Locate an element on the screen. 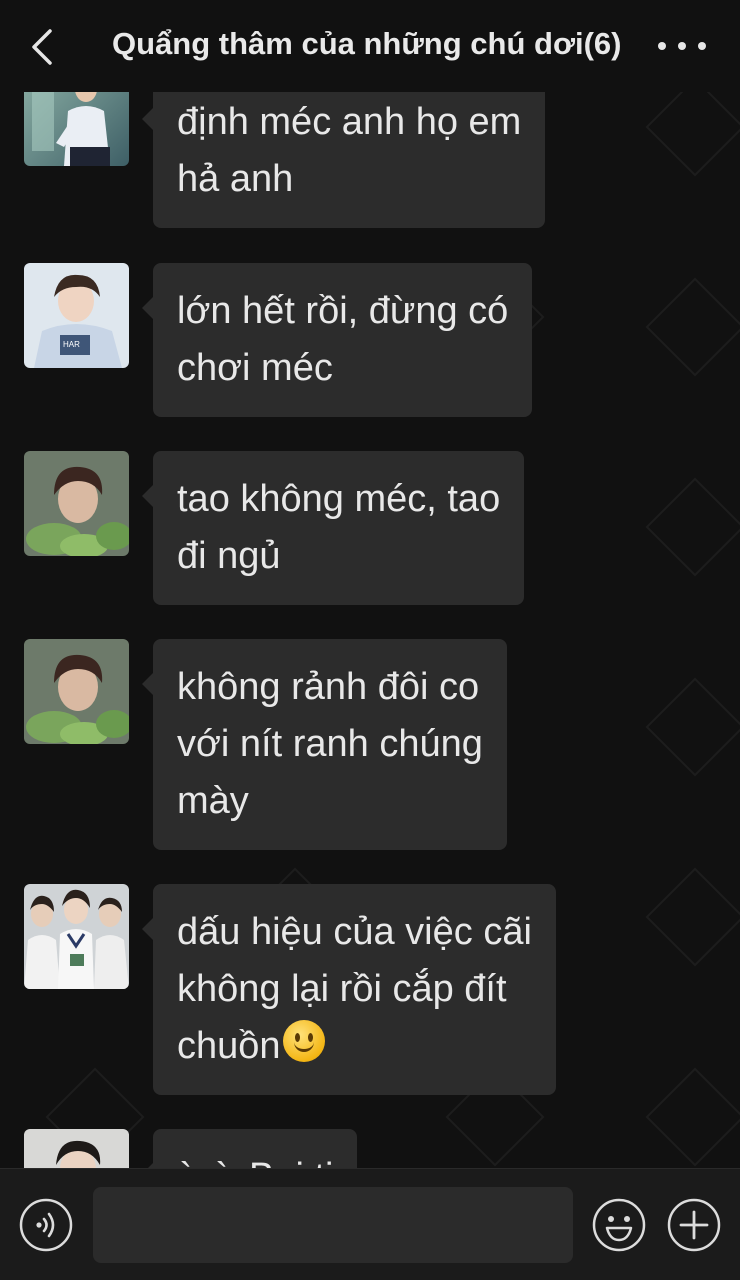 This screenshot has height=1280, width=740. message-text-fragment: chuồn is located at coordinates (229, 1046).